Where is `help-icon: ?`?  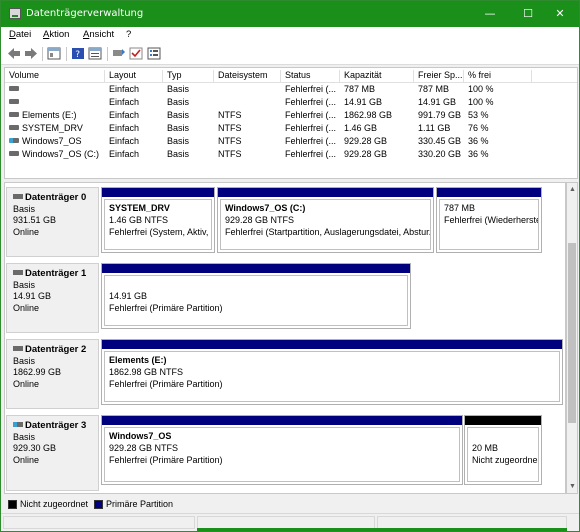
help-icon: ? is located at coordinates (78, 53).